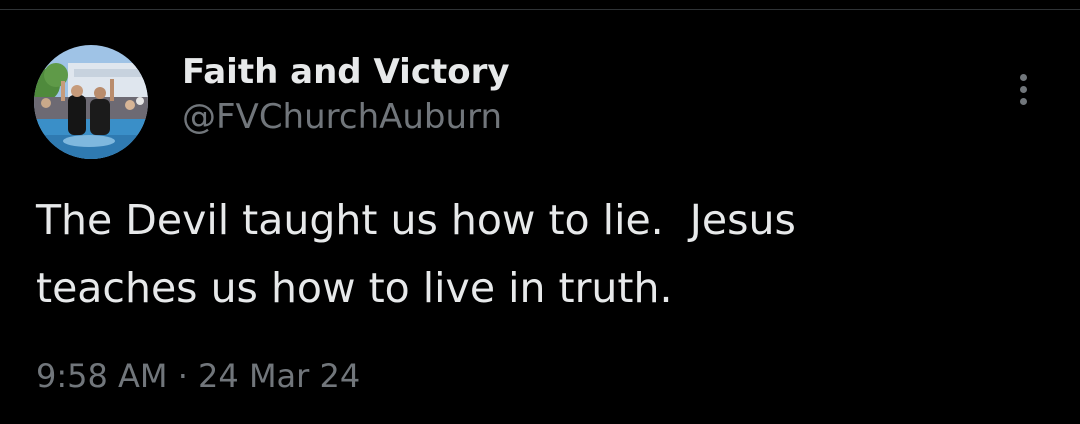 The height and width of the screenshot is (424, 1080). What do you see at coordinates (346, 72) in the screenshot?
I see `author-display-name: Faith and Victory` at bounding box center [346, 72].